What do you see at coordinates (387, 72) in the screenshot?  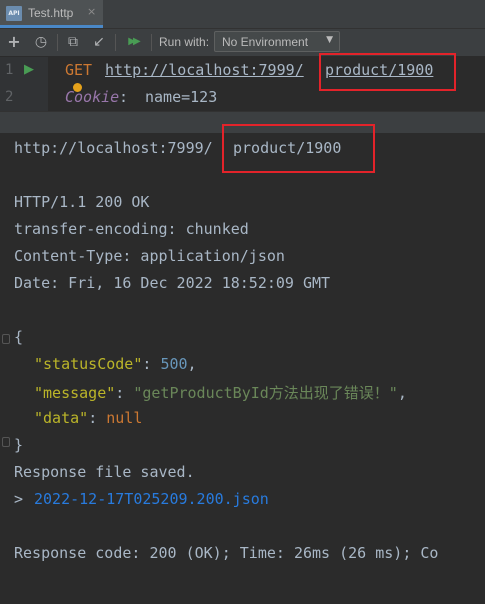 I see `highlight-box-request` at bounding box center [387, 72].